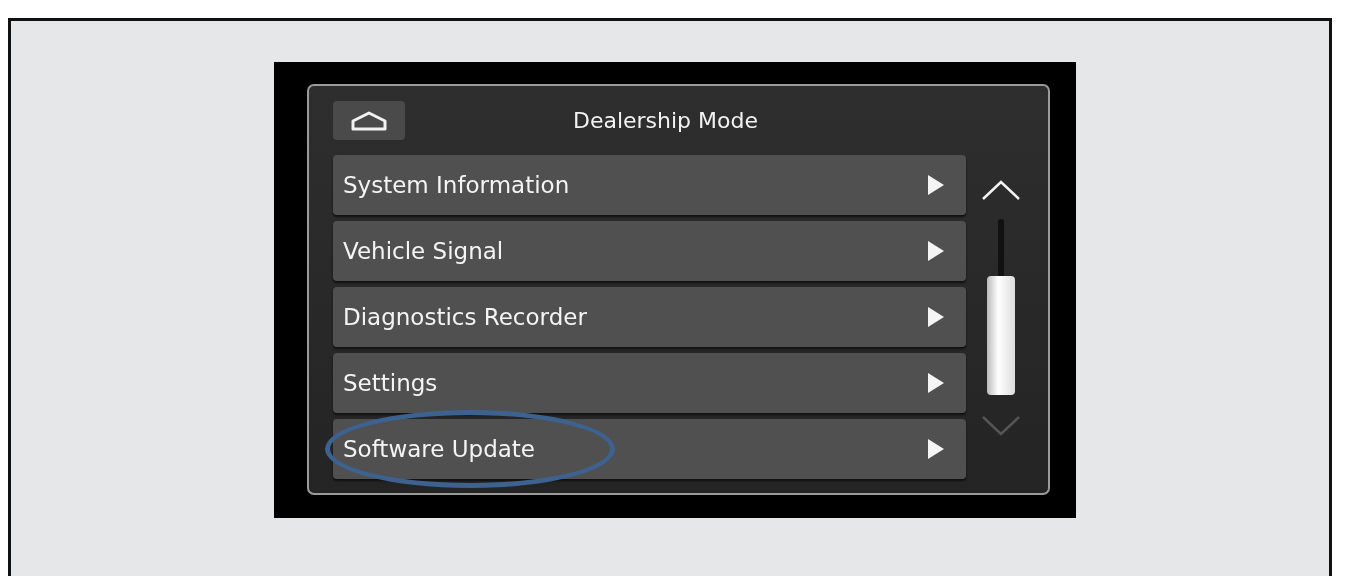 This screenshot has width=1346, height=576. Describe the element at coordinates (1001, 190) in the screenshot. I see `chevron-up-icon` at that location.